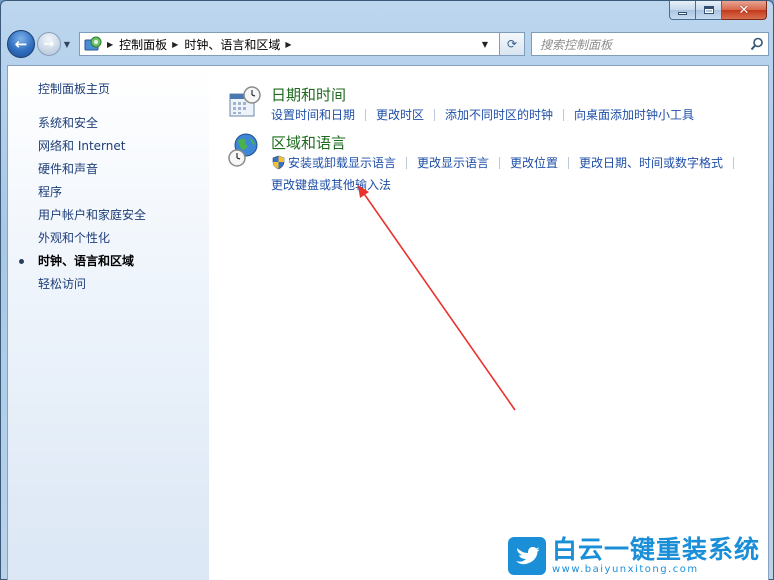  What do you see at coordinates (757, 44) in the screenshot?
I see `search-icon` at bounding box center [757, 44].